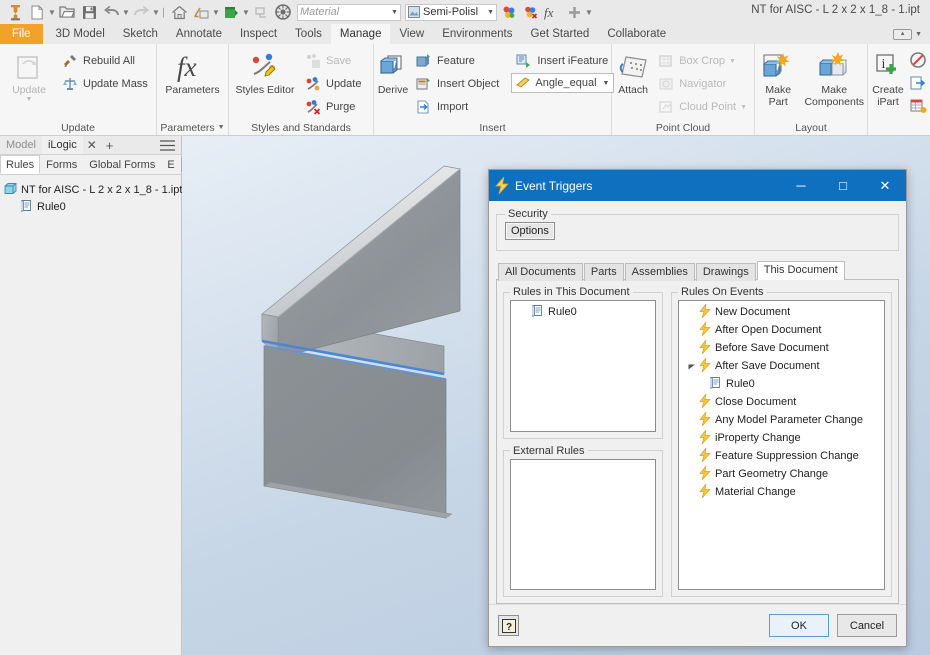  Describe the element at coordinates (725, 272) in the screenshot. I see `dialog-tab-drawings: Drawings` at that location.